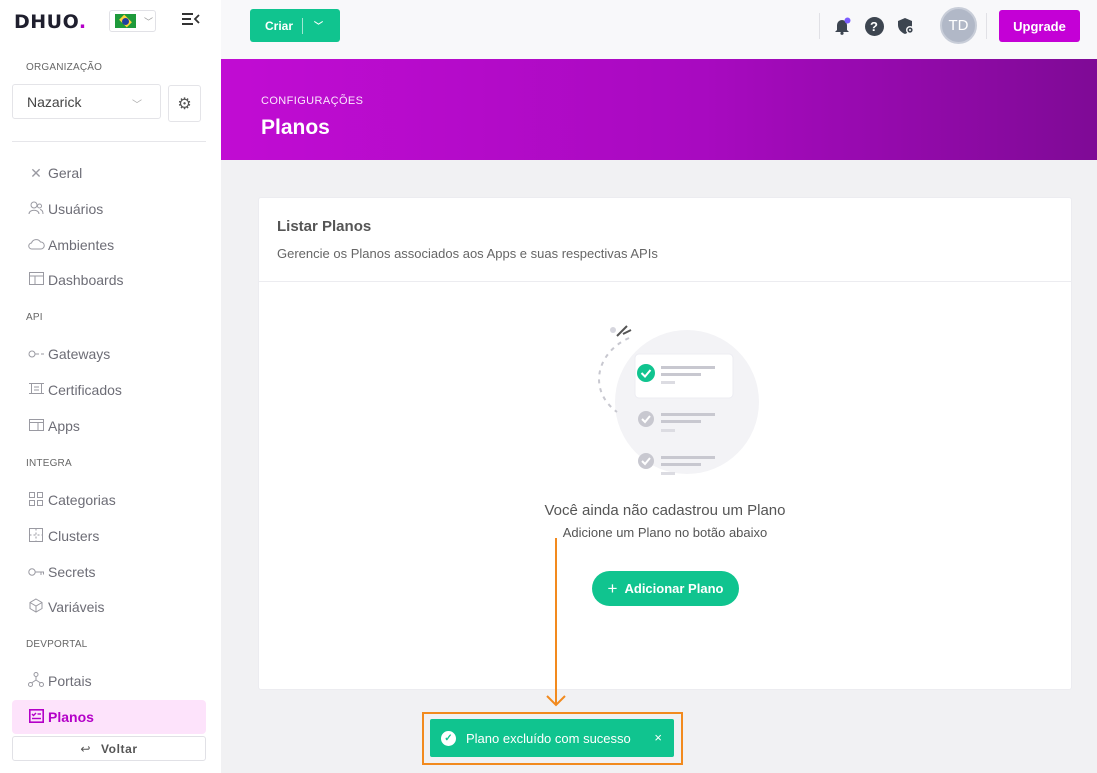  What do you see at coordinates (612, 588) in the screenshot?
I see `plus-icon: +` at bounding box center [612, 588].